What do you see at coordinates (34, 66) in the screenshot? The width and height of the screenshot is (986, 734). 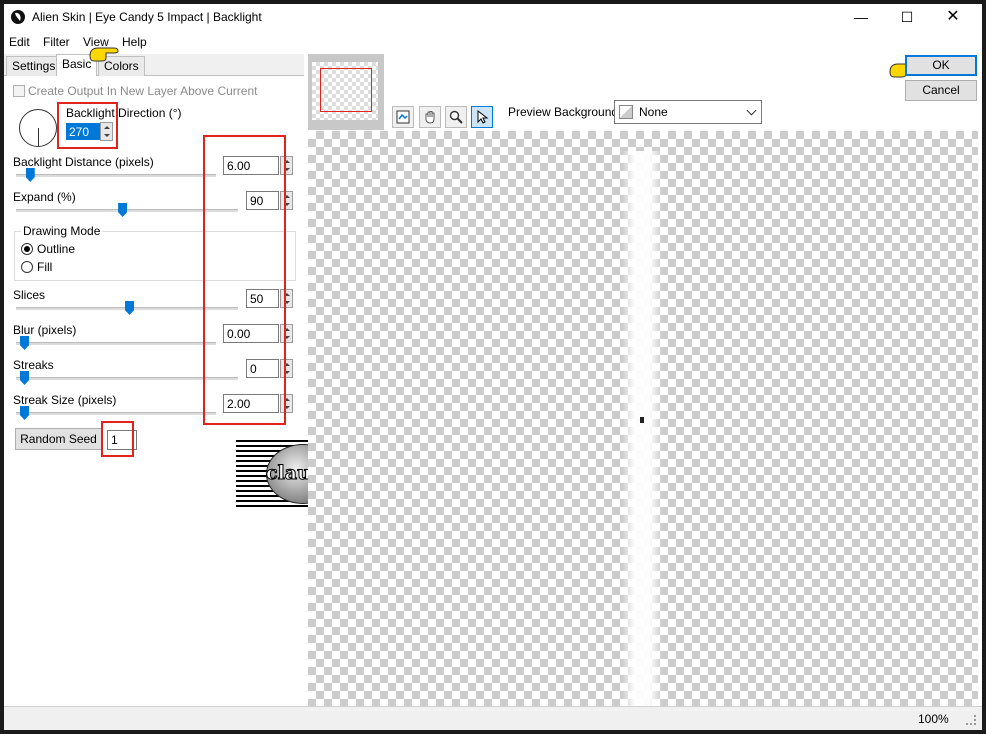 I see `tab-settings: Settings` at bounding box center [34, 66].